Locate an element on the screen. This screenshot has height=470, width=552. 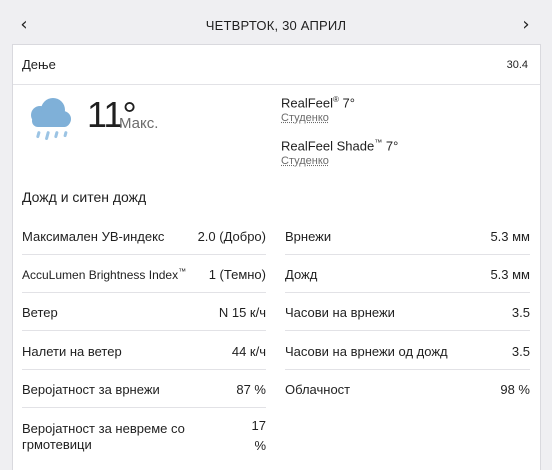
detail-label: Налети на ветер is located at coordinates (72, 351).